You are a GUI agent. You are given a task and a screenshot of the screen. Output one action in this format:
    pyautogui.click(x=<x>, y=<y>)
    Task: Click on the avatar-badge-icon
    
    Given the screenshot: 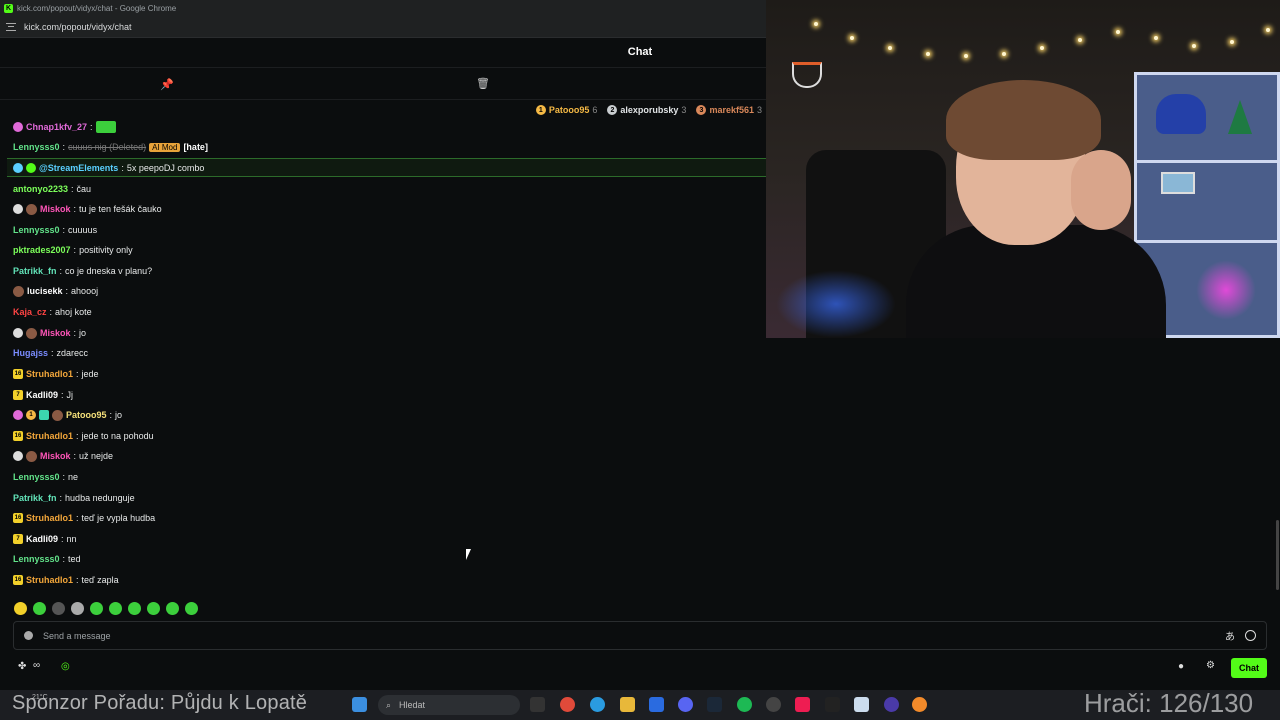 What is the action you would take?
    pyautogui.click(x=31, y=209)
    